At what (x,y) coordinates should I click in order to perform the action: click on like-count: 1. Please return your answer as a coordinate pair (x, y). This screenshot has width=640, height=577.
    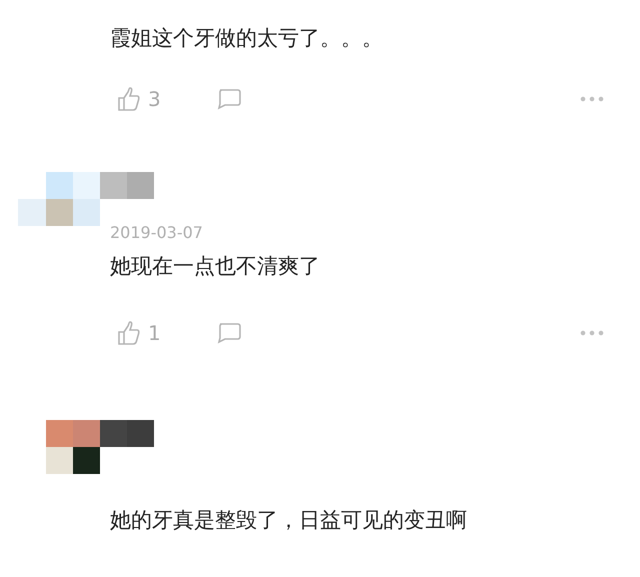
    Looking at the image, I should click on (154, 333).